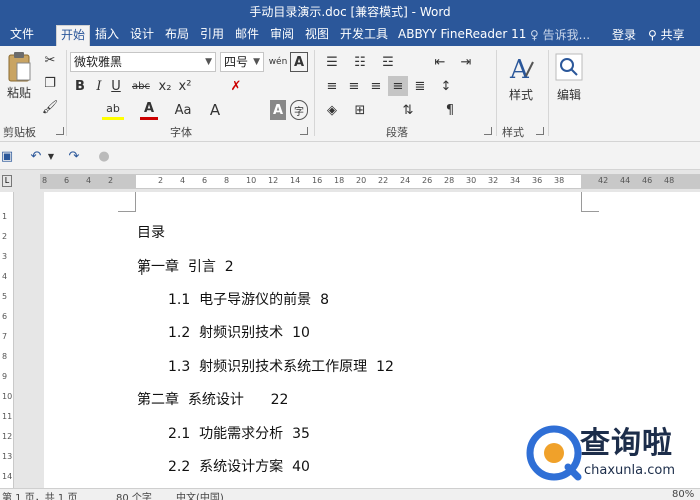 The height and width of the screenshot is (500, 700). What do you see at coordinates (7, 156) in the screenshot?
I see `save-icon: ▣` at bounding box center [7, 156].